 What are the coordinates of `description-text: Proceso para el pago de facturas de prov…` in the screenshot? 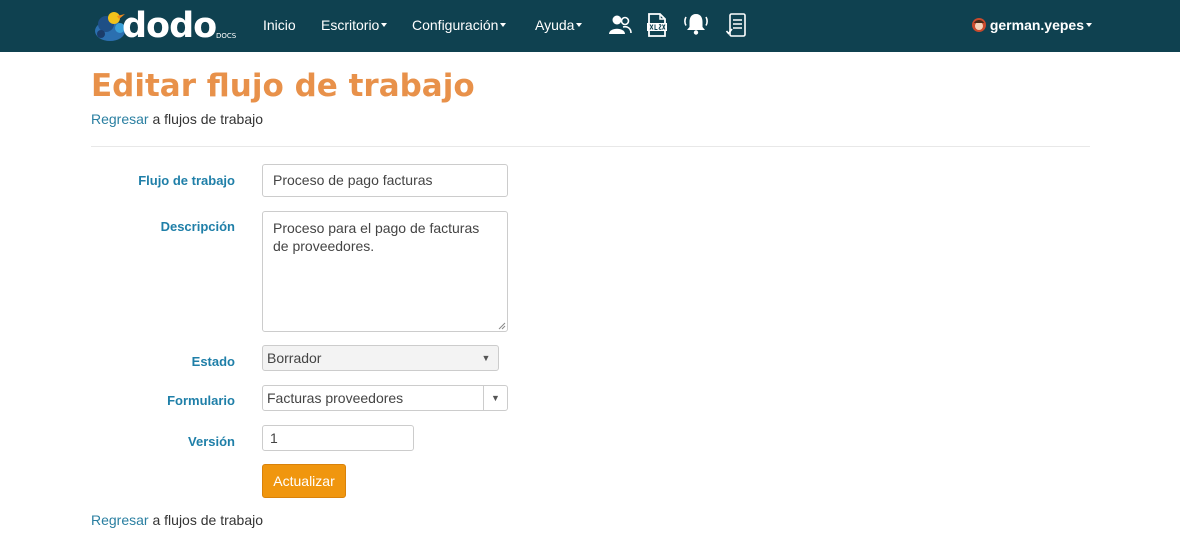 It's located at (376, 237).